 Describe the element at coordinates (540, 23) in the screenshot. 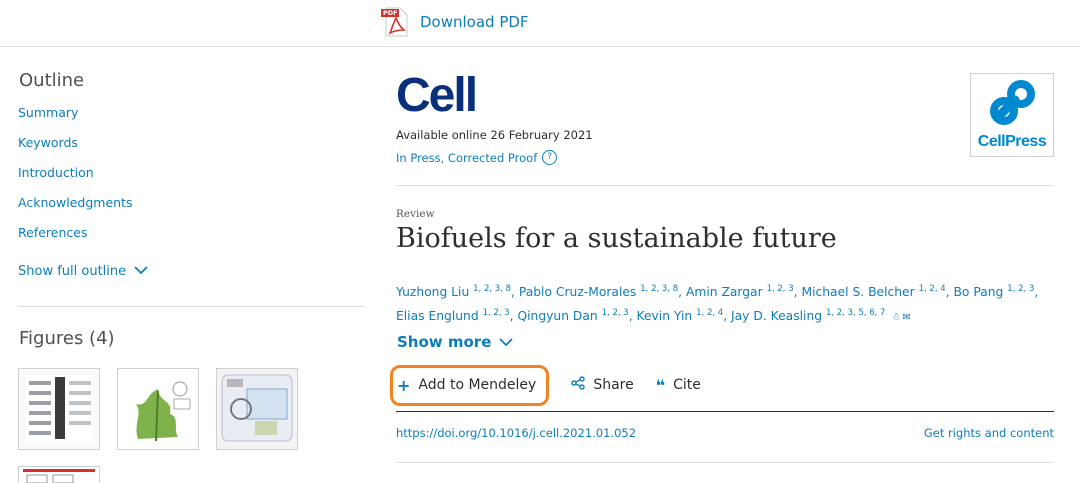

I see `top-bar: PDF Download PDF` at that location.